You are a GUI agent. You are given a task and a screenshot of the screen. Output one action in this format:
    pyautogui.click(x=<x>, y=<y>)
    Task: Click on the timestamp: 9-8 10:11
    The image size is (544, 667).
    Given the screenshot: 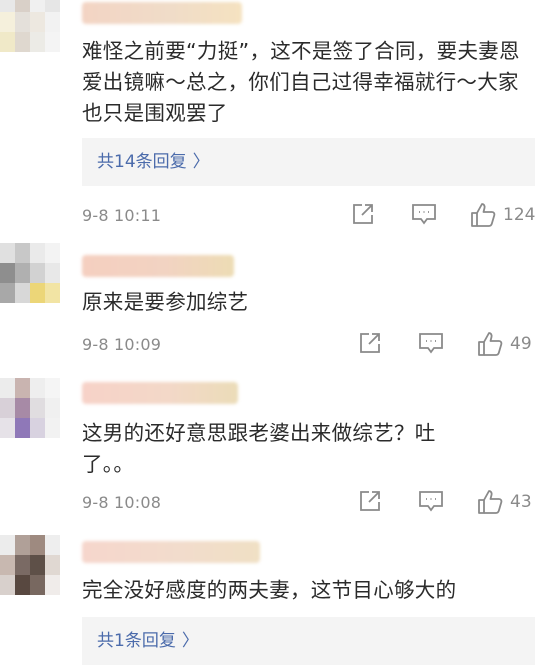 What is the action you would take?
    pyautogui.click(x=122, y=215)
    